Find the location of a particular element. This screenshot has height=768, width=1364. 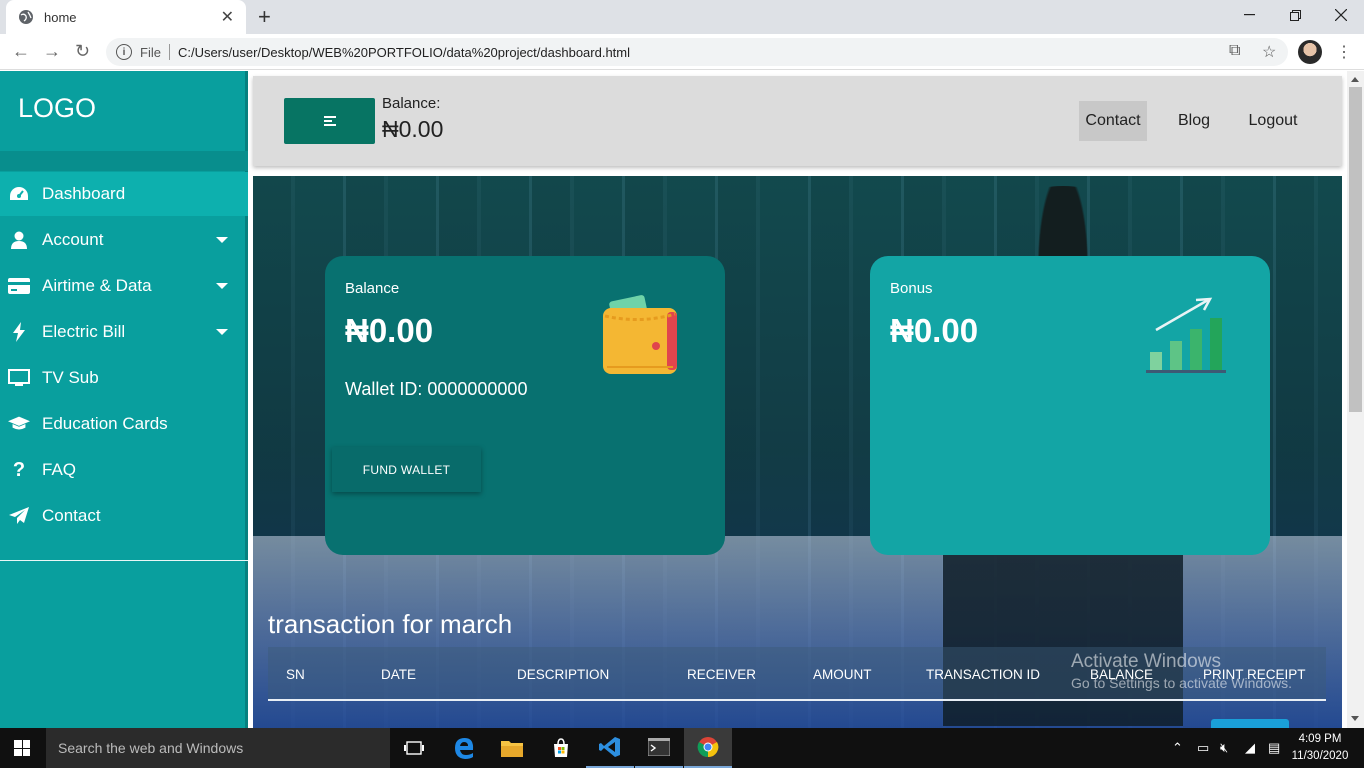

user-icon is located at coordinates (19, 240).